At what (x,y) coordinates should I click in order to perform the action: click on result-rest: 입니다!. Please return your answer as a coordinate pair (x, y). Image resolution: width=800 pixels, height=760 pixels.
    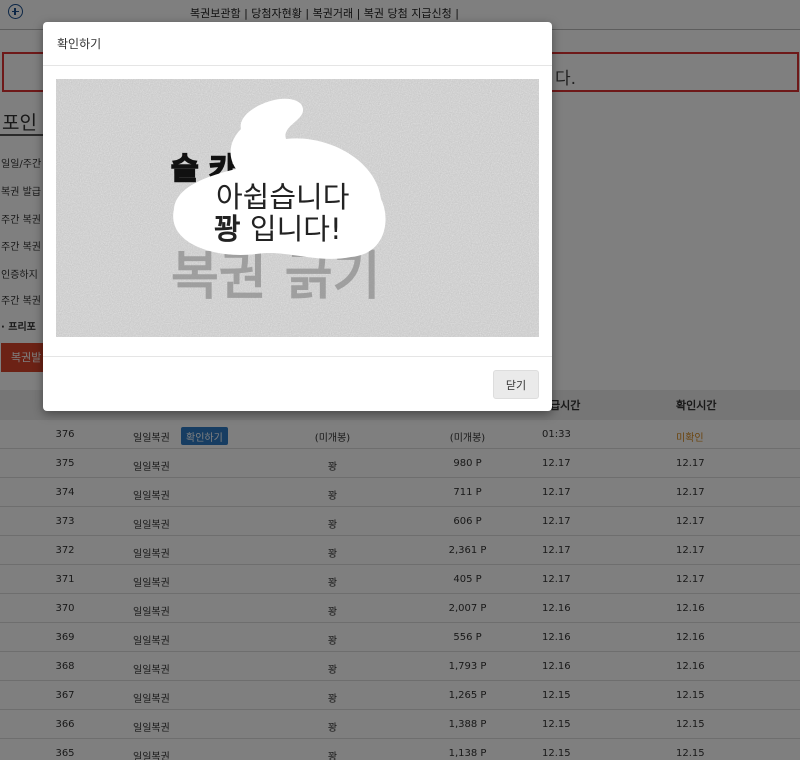
    Looking at the image, I should click on (291, 229).